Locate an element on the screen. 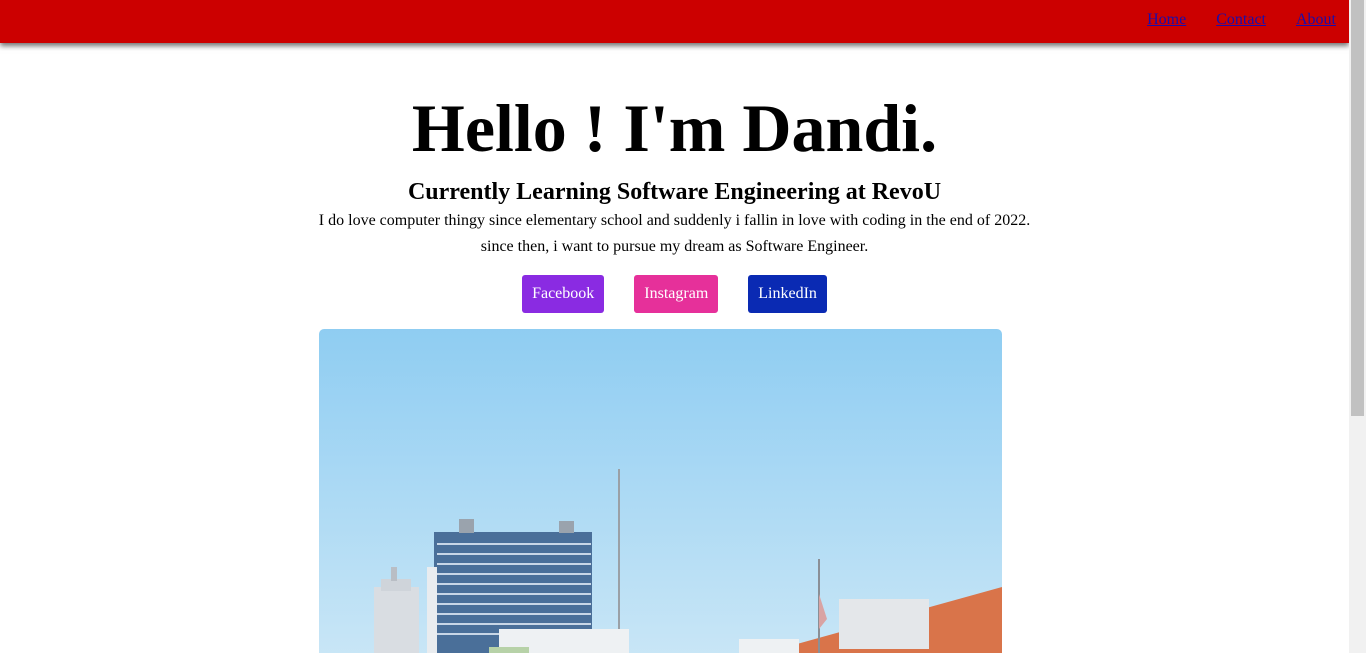 The width and height of the screenshot is (1366, 653). vertical-scrollbar is located at coordinates (1357, 326).